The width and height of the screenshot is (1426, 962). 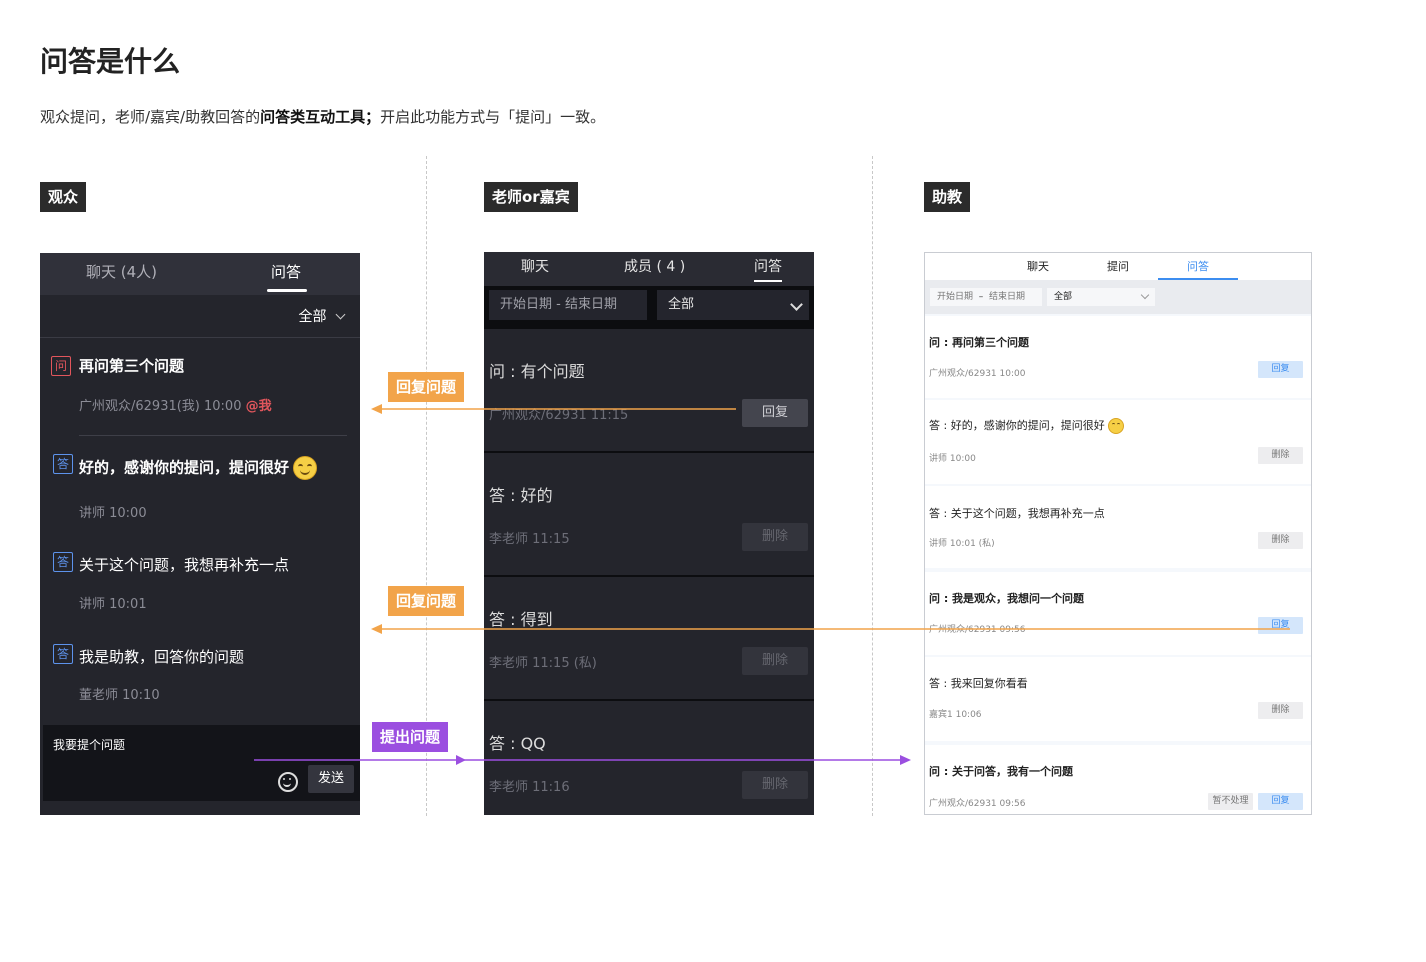 I want to click on answer-text: 我是助教，回答你的问题, so click(x=162, y=657).